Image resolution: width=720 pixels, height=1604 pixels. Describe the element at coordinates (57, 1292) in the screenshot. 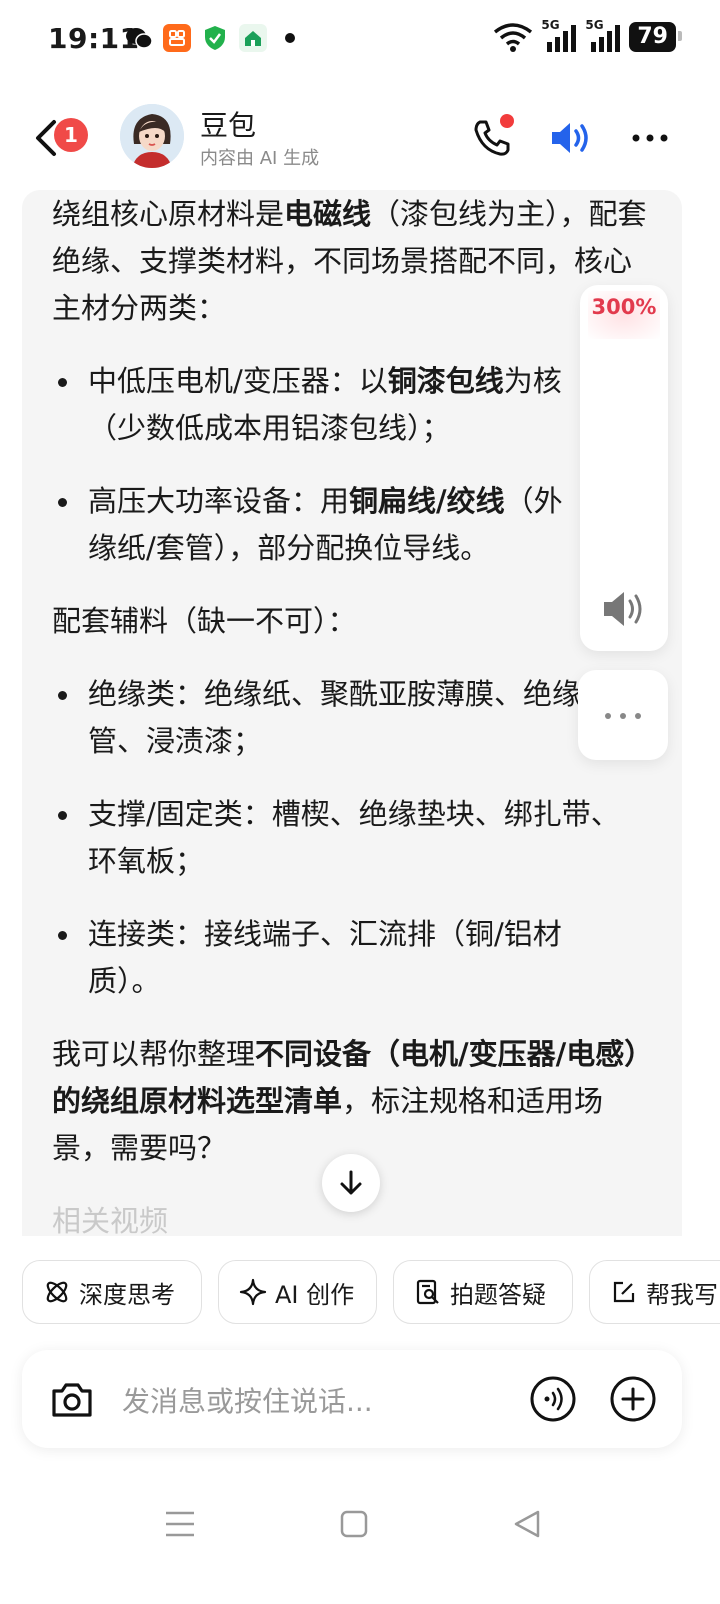

I see `atom-icon` at that location.